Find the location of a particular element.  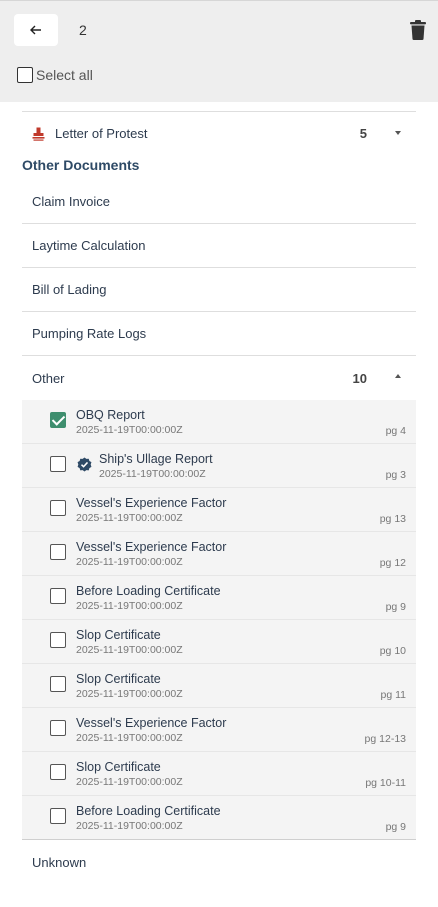

folder-label: Laytime Calculation is located at coordinates (89, 245).